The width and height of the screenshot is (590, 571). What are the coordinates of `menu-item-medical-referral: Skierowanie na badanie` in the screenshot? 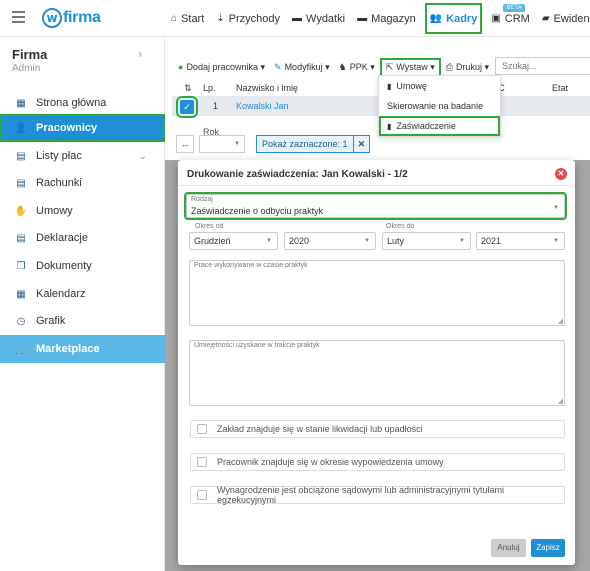 It's located at (439, 106).